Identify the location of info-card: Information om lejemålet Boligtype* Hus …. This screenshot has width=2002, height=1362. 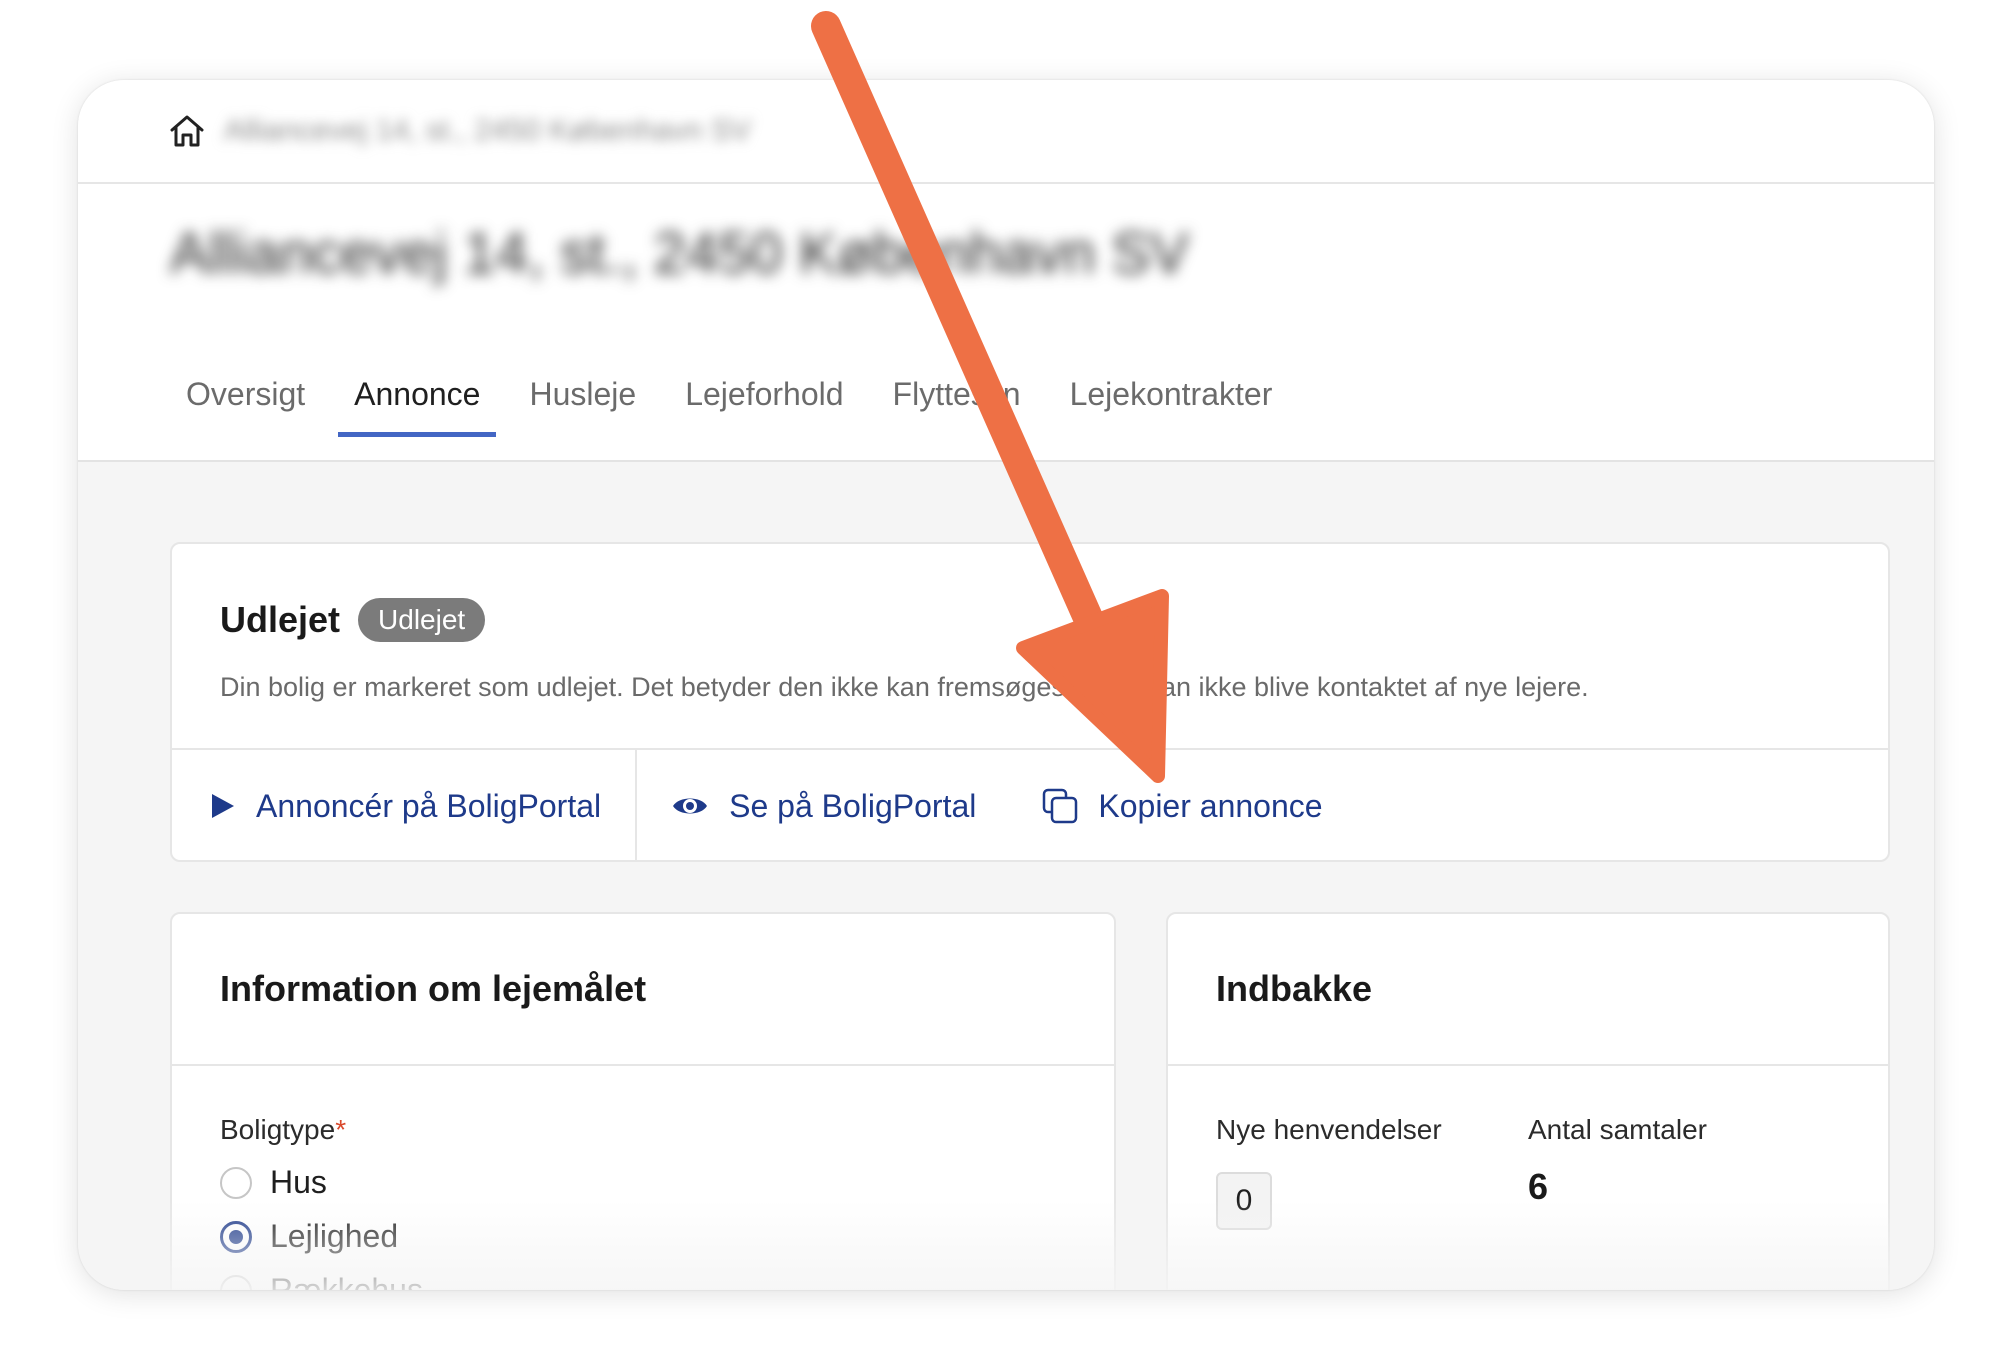
(643, 1101).